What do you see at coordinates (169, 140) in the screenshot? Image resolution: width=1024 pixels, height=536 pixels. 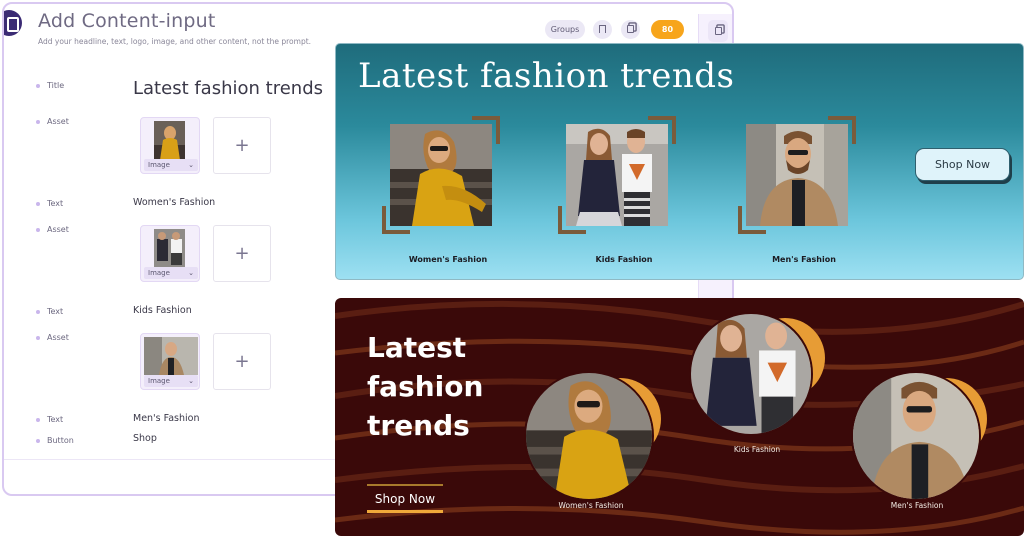 I see `women-thumb-image` at bounding box center [169, 140].